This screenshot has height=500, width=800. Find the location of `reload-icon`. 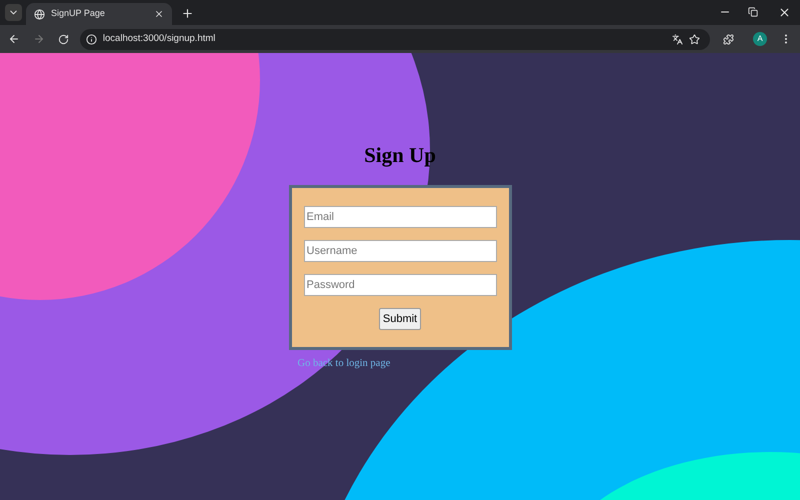

reload-icon is located at coordinates (63, 39).